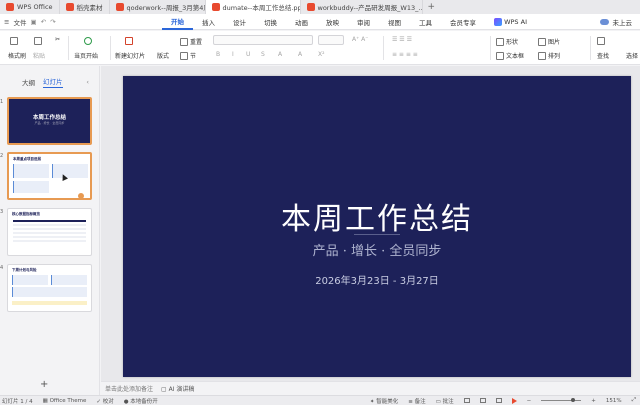  What do you see at coordinates (263, 54) in the screenshot?
I see `strikethrough-icon: S` at bounding box center [263, 54].